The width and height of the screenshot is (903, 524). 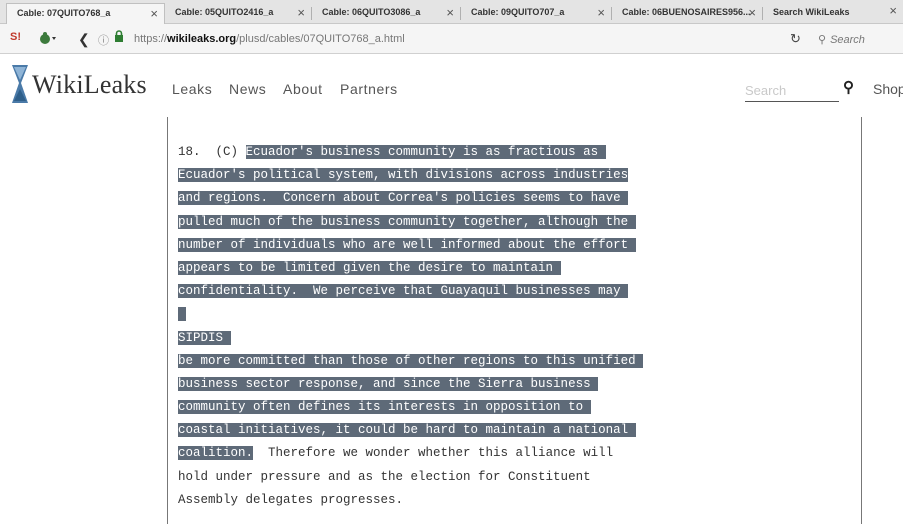 What do you see at coordinates (369, 89) in the screenshot?
I see `nav-link-partners: Partners` at bounding box center [369, 89].